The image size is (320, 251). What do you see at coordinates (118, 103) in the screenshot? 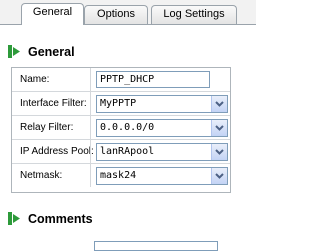
I see `interface-filter-value: MyPPTP` at bounding box center [118, 103].